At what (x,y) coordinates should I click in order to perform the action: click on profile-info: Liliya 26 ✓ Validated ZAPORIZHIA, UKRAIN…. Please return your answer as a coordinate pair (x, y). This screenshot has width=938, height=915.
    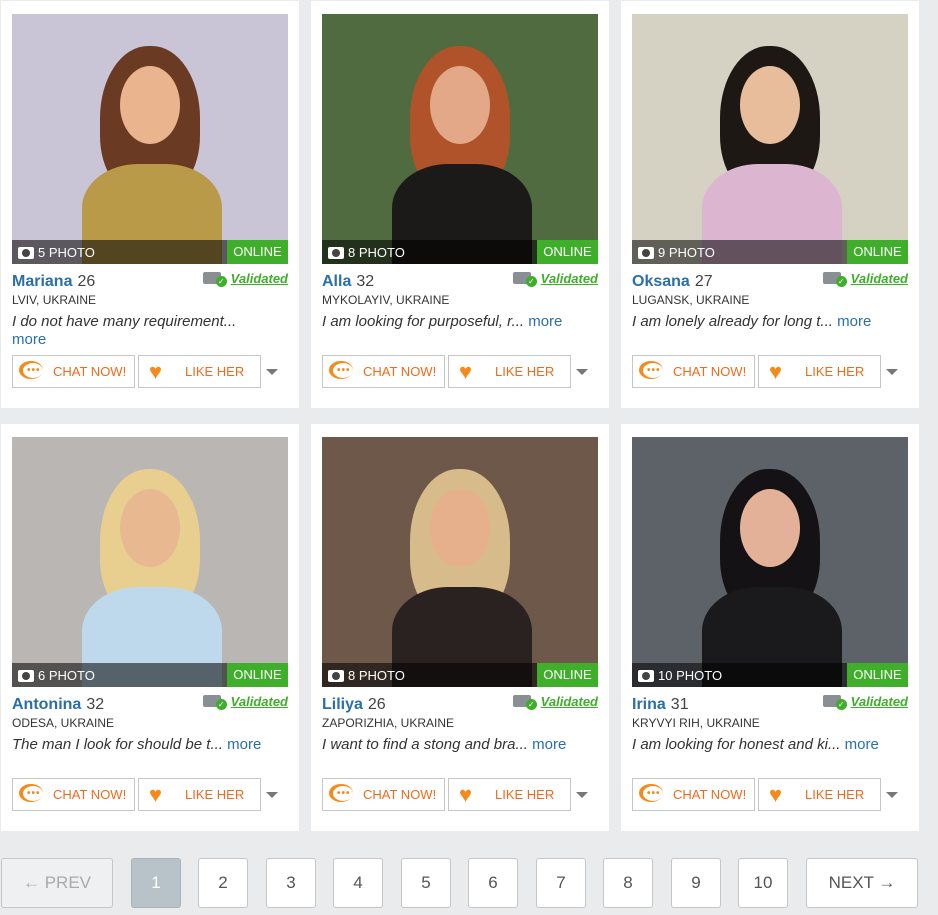
    Looking at the image, I should click on (460, 733).